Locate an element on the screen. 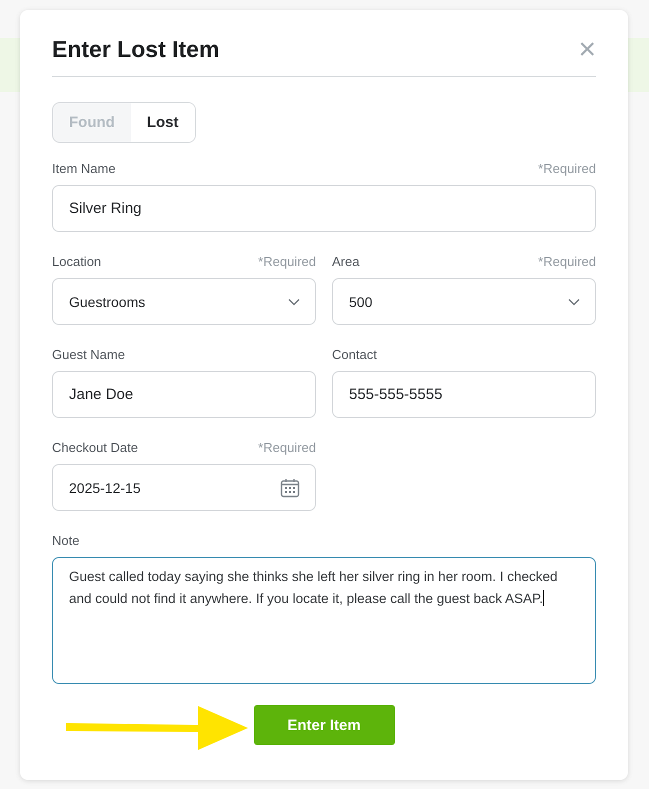 This screenshot has height=789, width=649. field-label: Contact is located at coordinates (354, 355).